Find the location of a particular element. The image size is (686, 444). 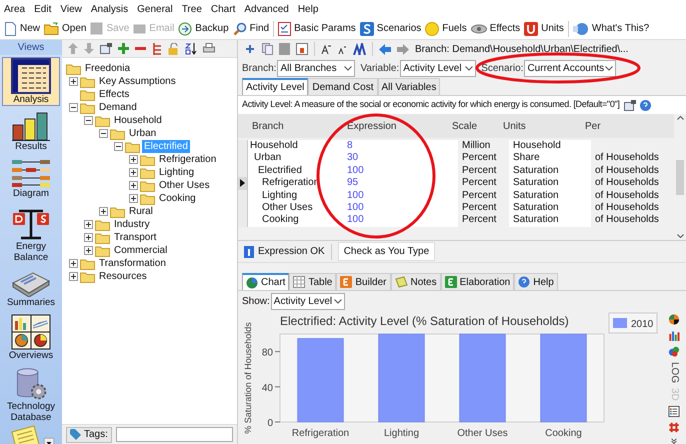

scroll-down-icon is located at coordinates (680, 236).